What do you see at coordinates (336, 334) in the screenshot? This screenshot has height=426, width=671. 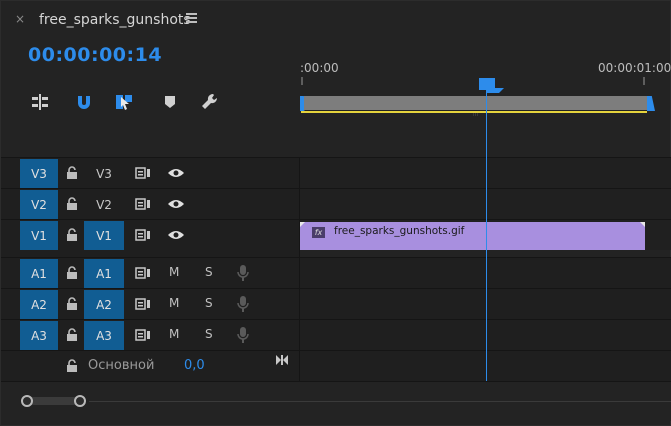 I see `track-row-a3: A3 A3 M S` at bounding box center [336, 334].